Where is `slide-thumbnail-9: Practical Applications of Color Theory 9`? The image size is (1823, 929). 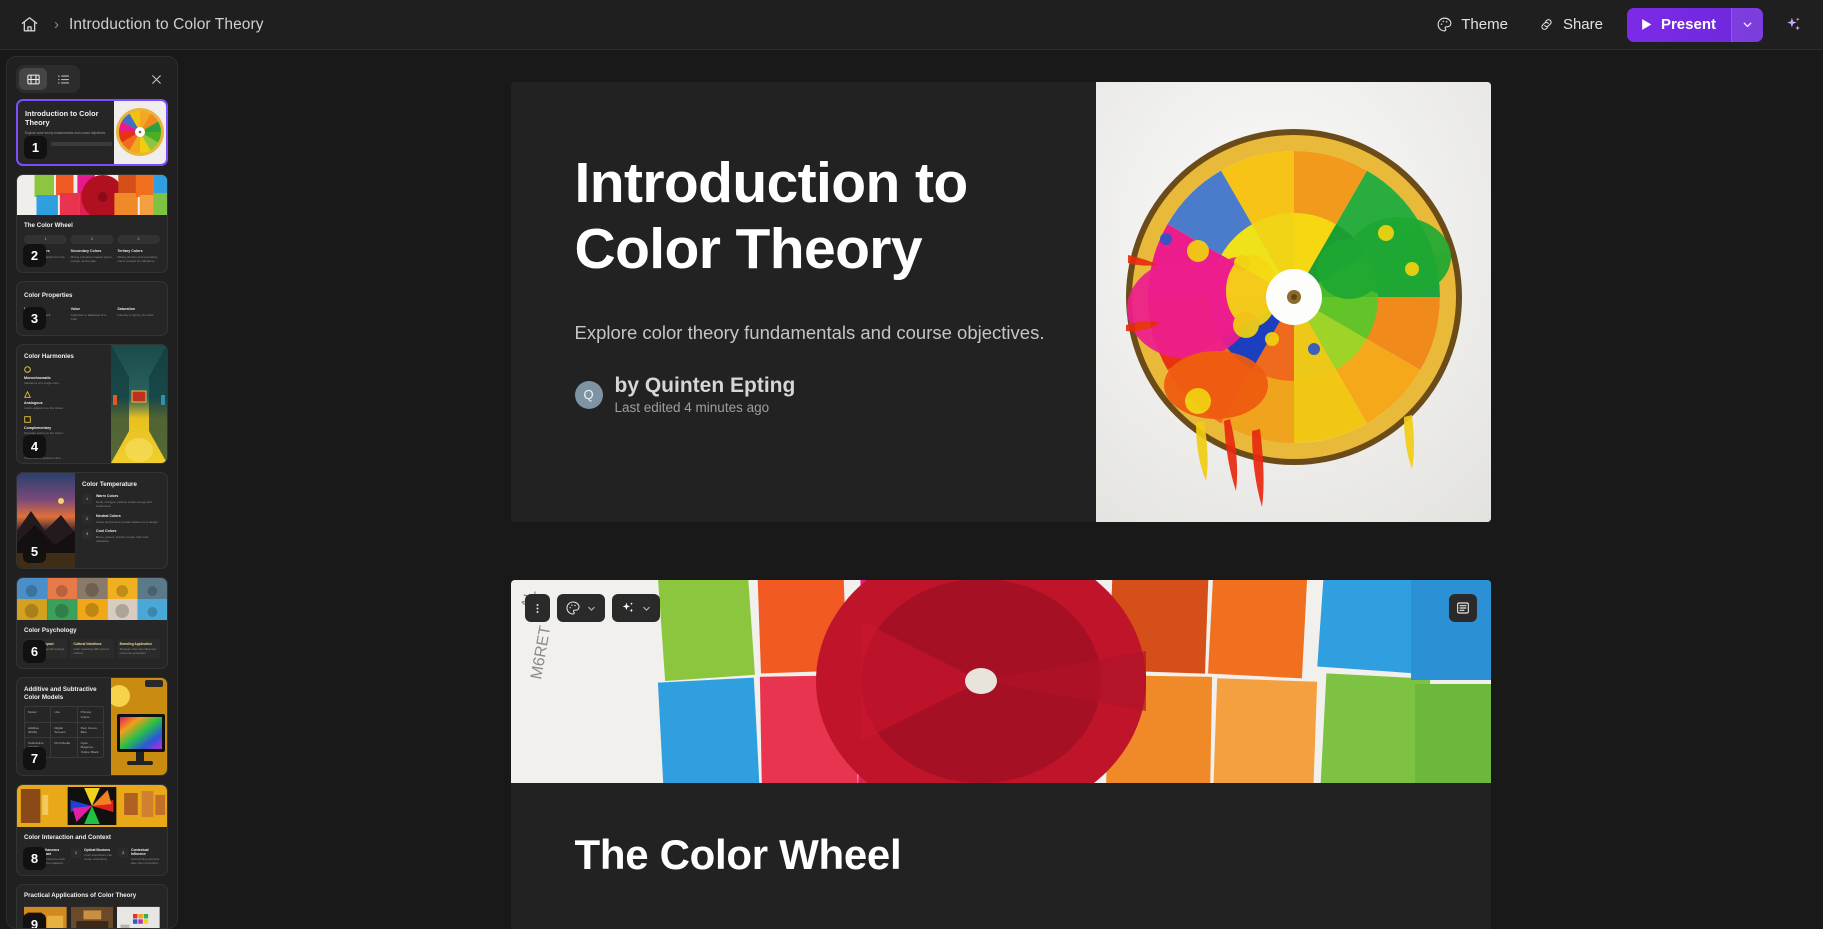 slide-thumbnail-9: Practical Applications of Color Theory 9 is located at coordinates (92, 905).